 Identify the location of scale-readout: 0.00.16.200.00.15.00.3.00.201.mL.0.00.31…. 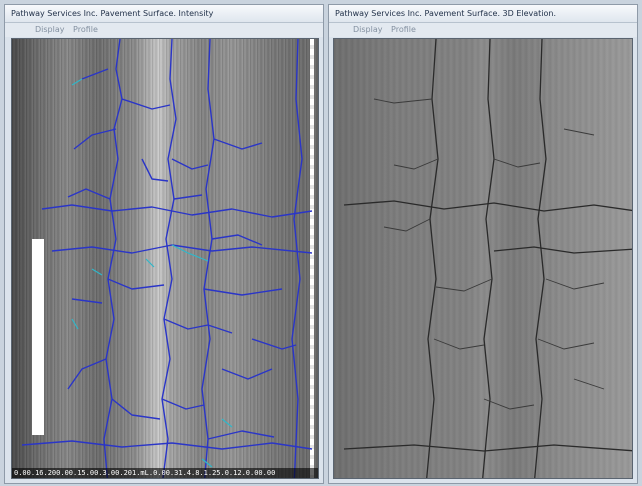
(165, 473).